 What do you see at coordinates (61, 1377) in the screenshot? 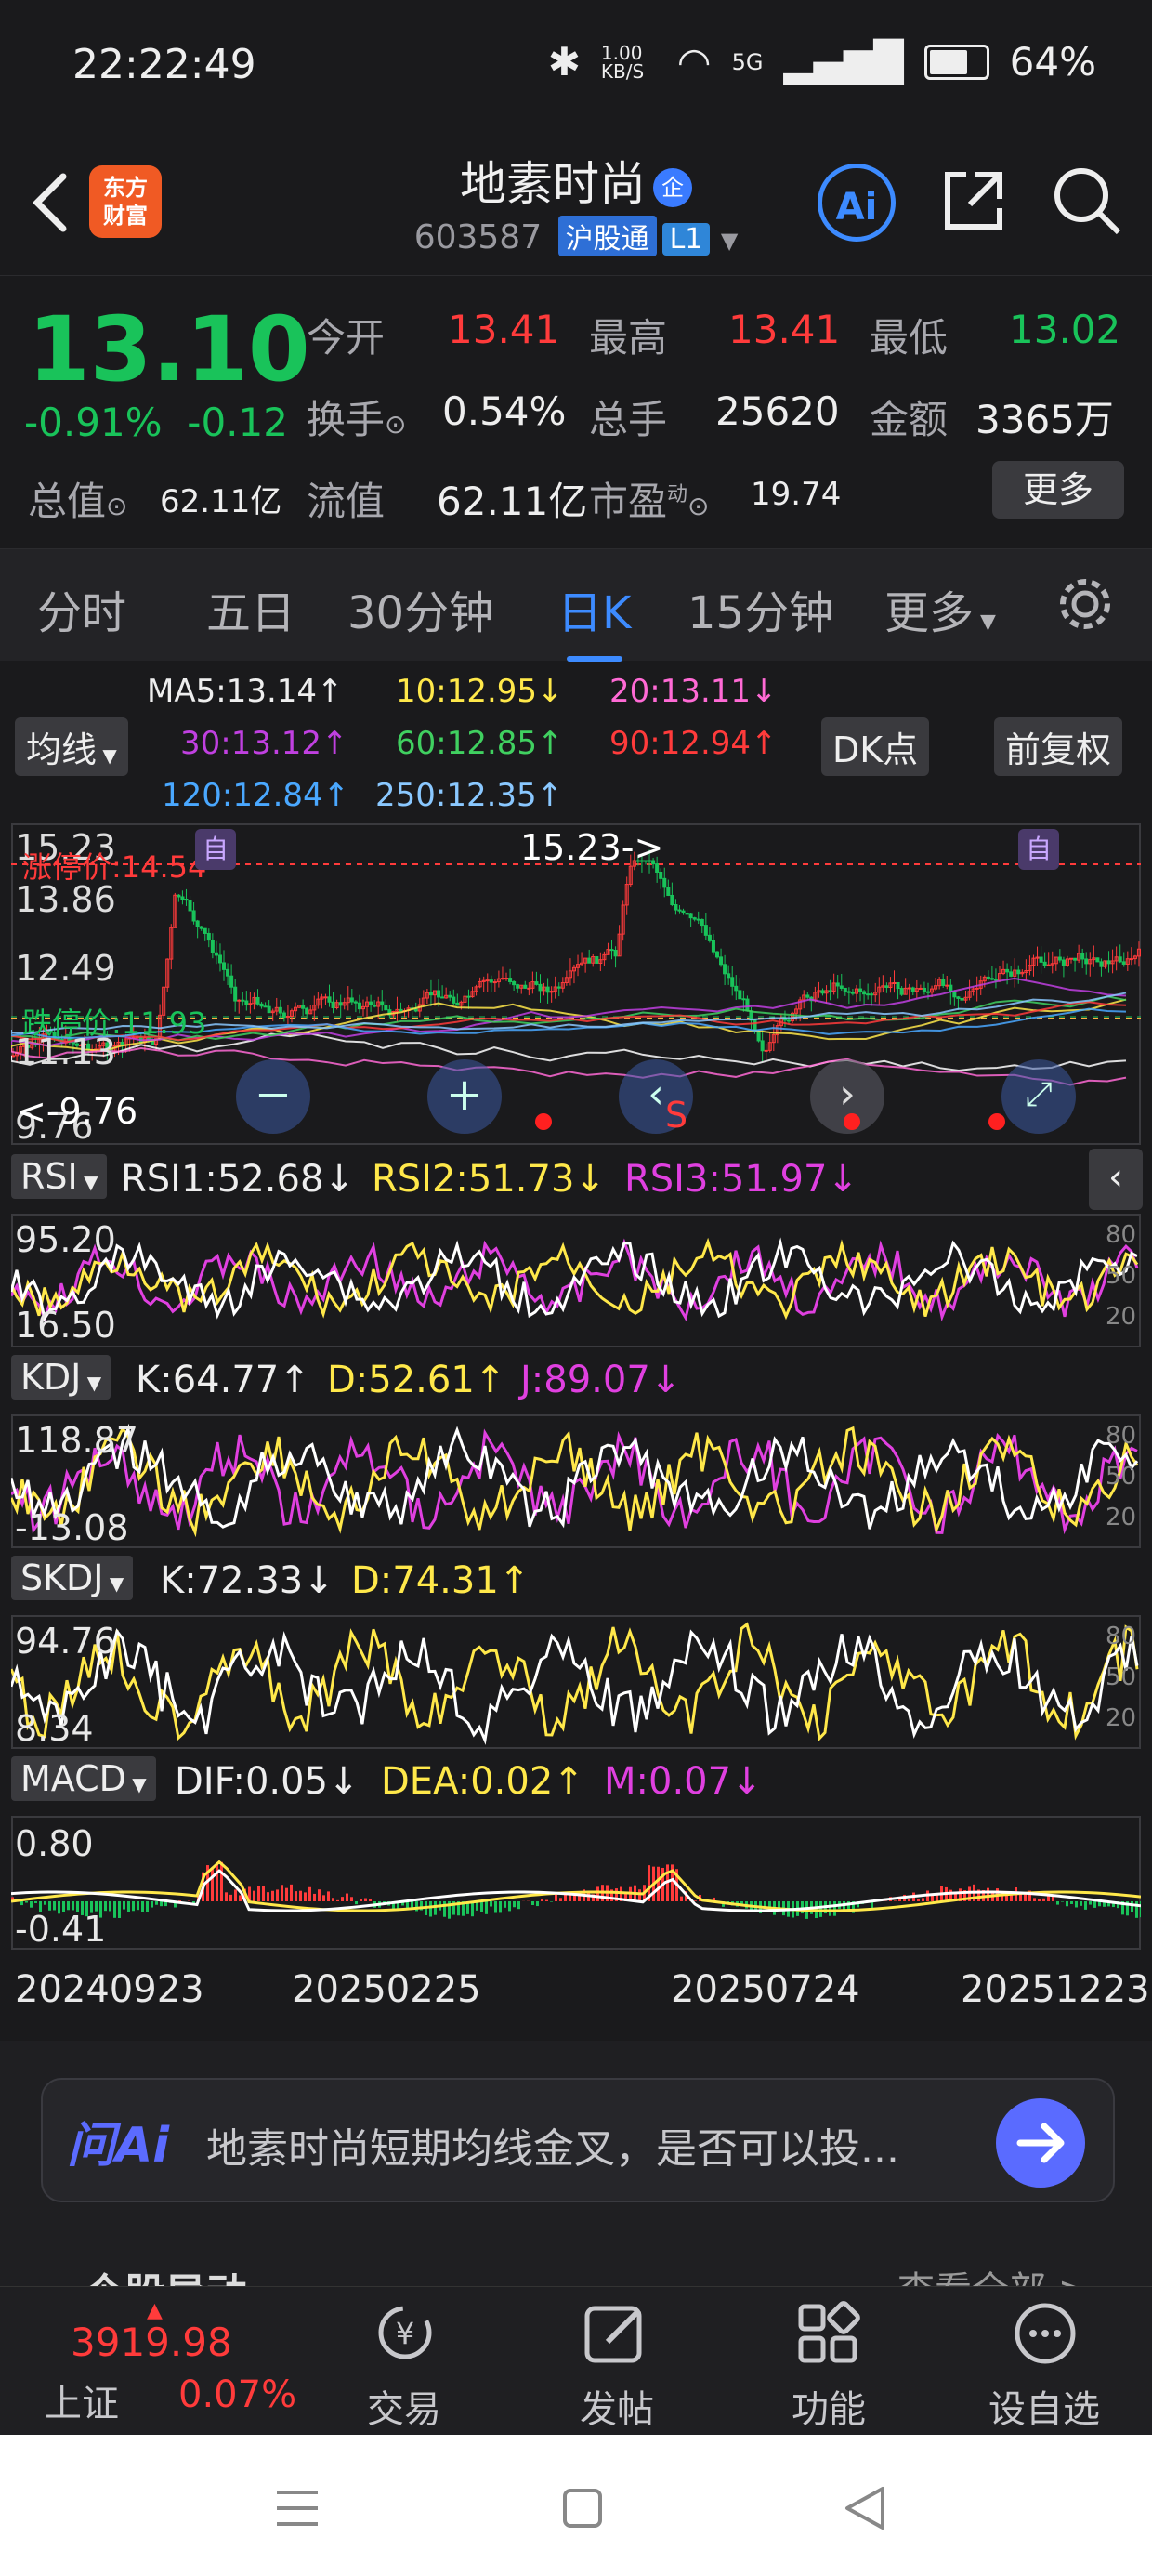
I see `kdj-selector: KDJ ▼` at bounding box center [61, 1377].